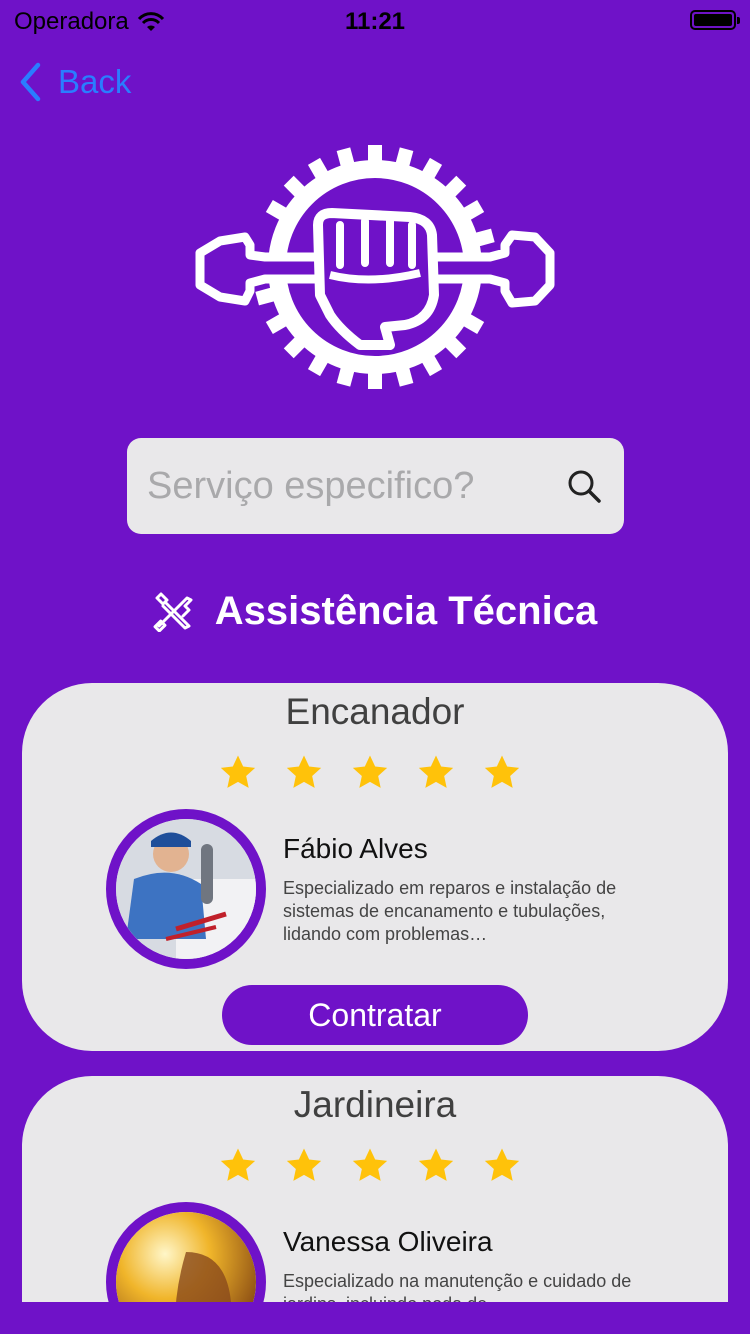 The width and height of the screenshot is (750, 1334). I want to click on status-time: 11:21, so click(375, 21).